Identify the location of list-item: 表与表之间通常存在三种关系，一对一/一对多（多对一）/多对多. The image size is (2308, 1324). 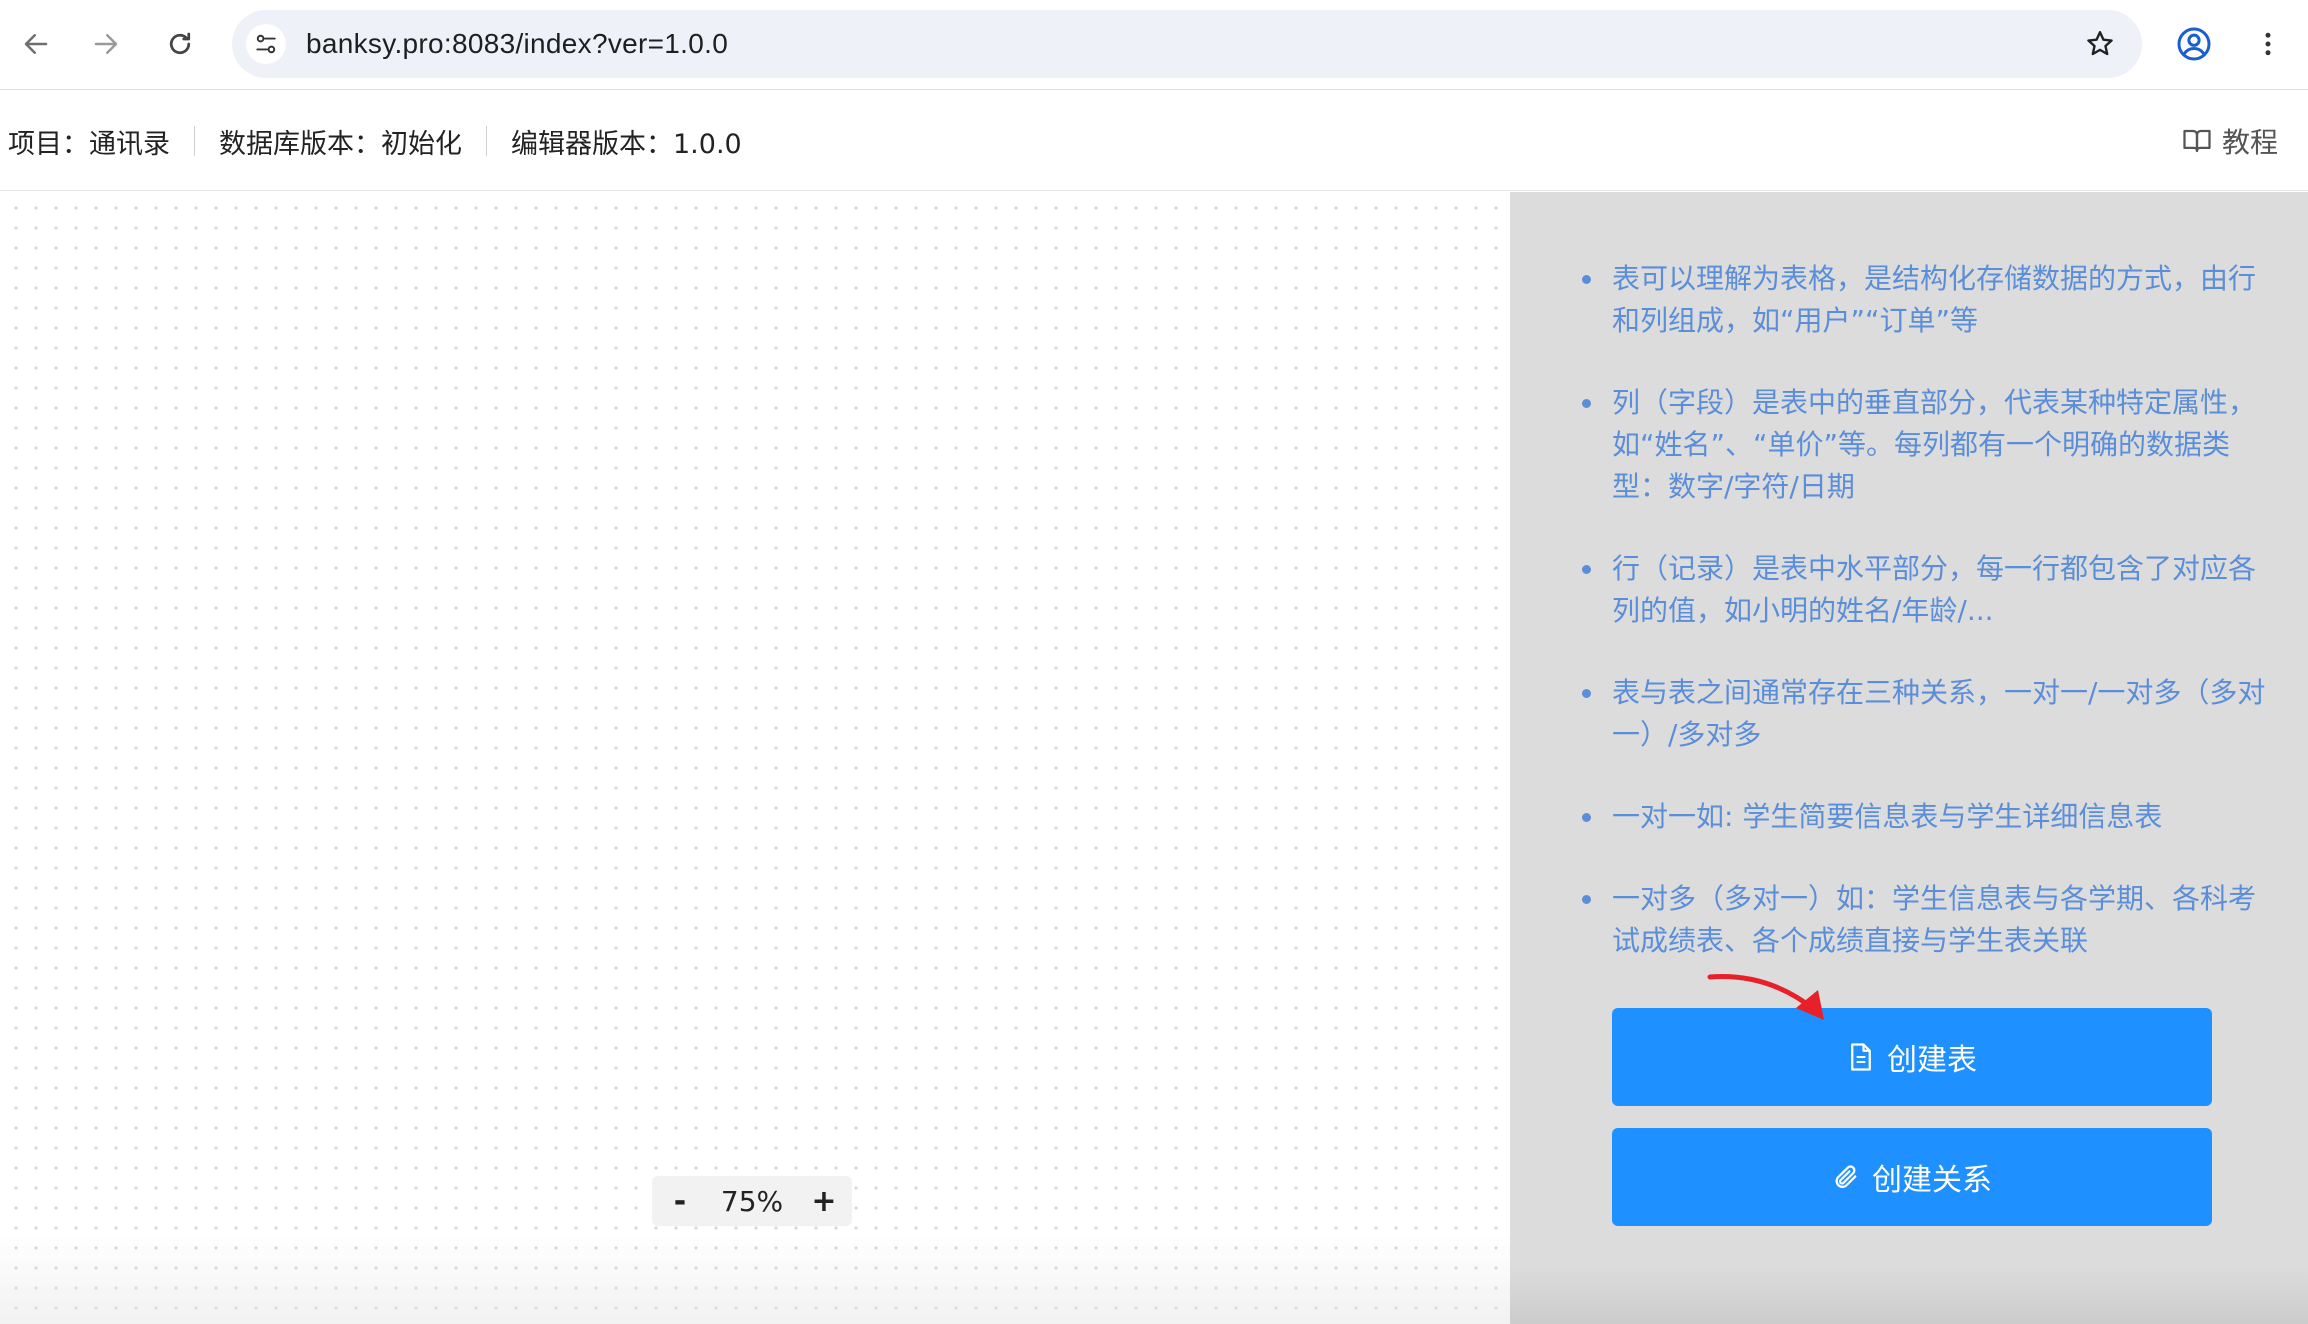
(1930, 714).